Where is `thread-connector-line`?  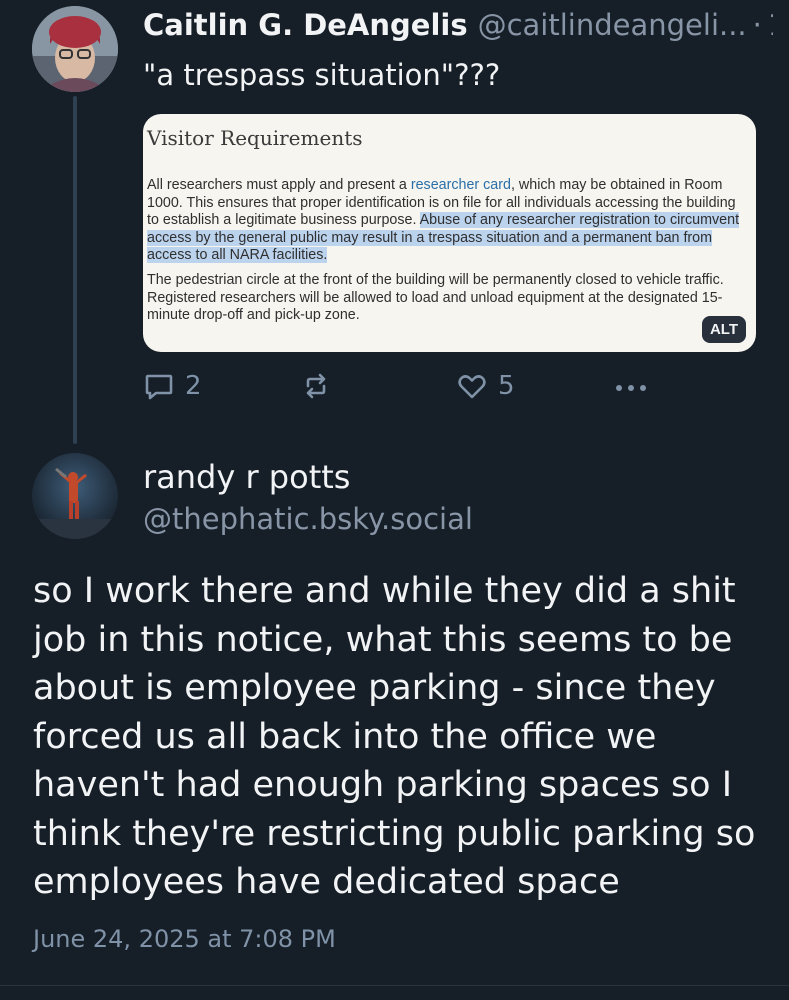 thread-connector-line is located at coordinates (75, 270).